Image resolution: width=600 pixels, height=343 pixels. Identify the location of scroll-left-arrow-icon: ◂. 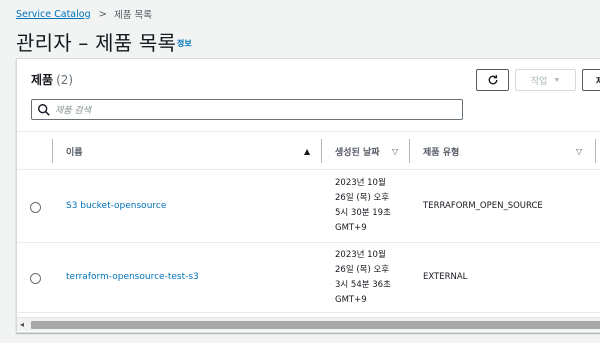
(22, 324).